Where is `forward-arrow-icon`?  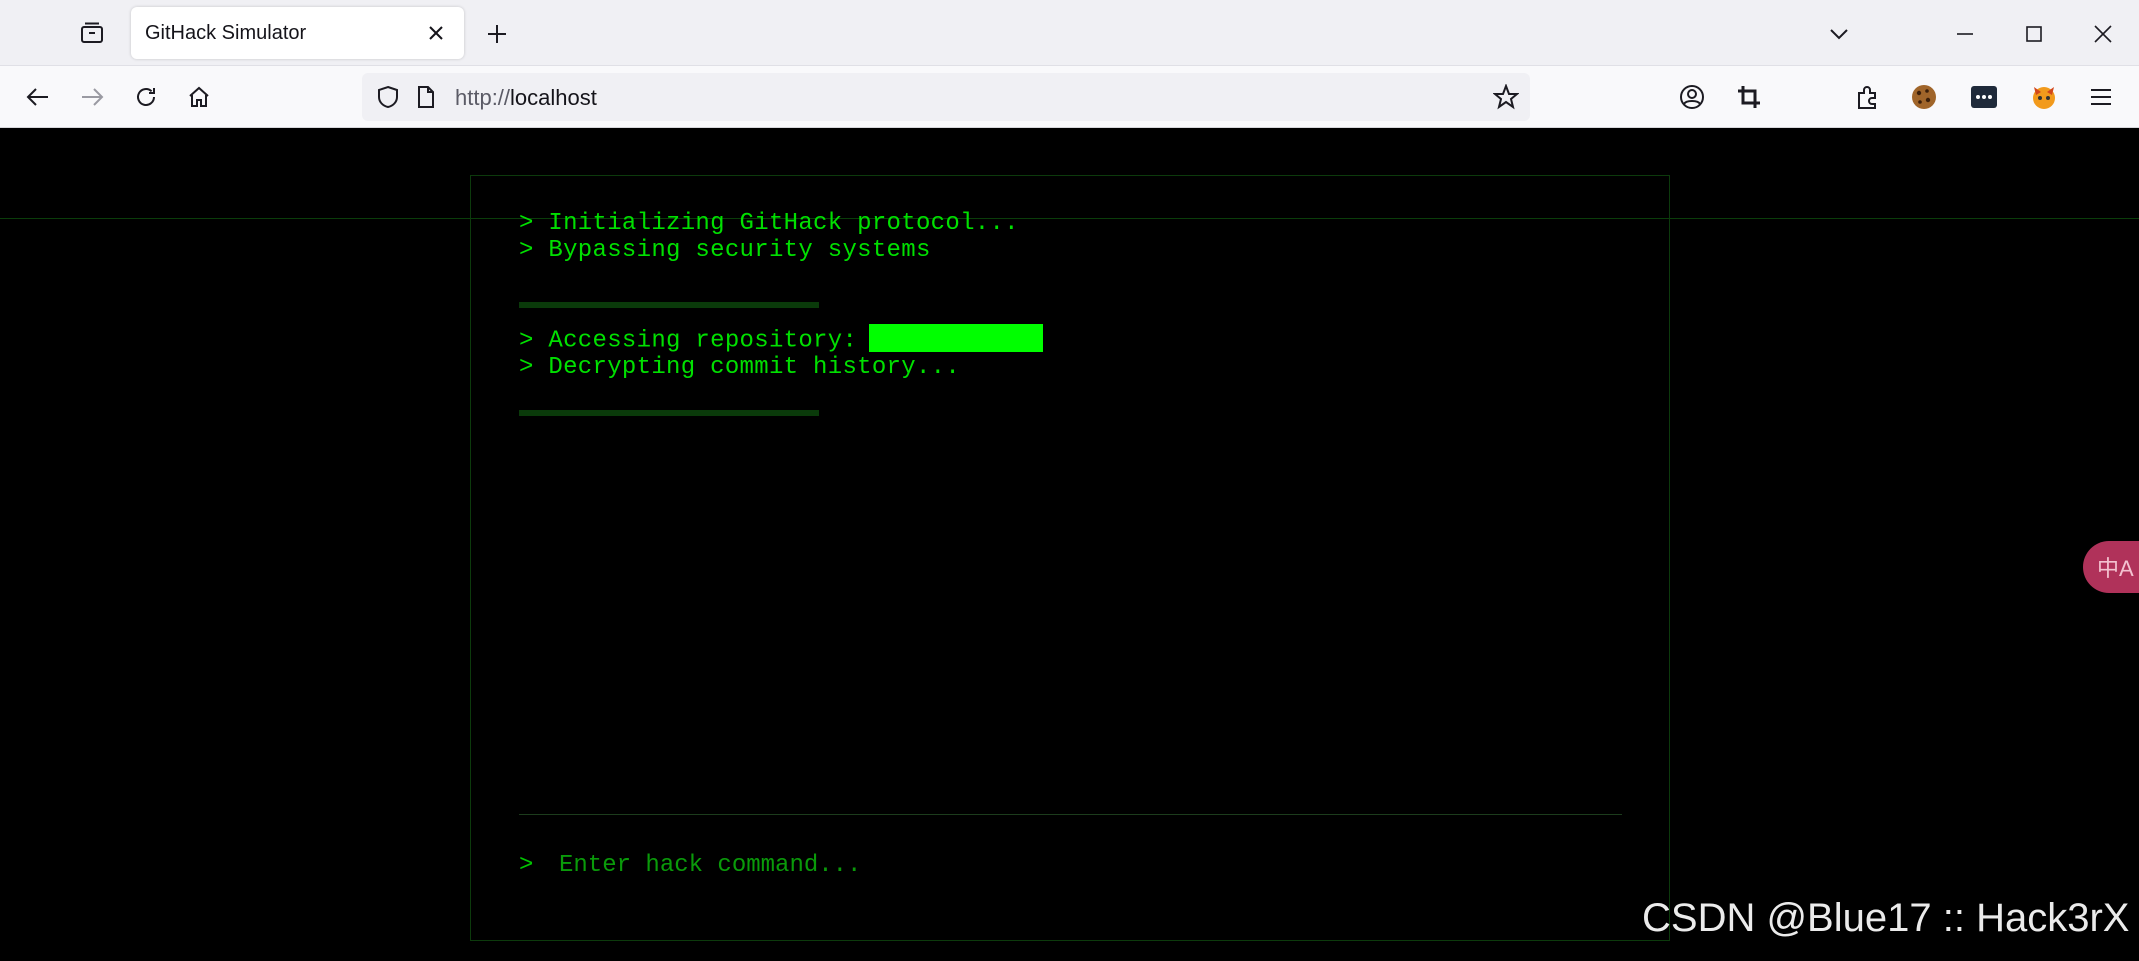
forward-arrow-icon is located at coordinates (92, 97).